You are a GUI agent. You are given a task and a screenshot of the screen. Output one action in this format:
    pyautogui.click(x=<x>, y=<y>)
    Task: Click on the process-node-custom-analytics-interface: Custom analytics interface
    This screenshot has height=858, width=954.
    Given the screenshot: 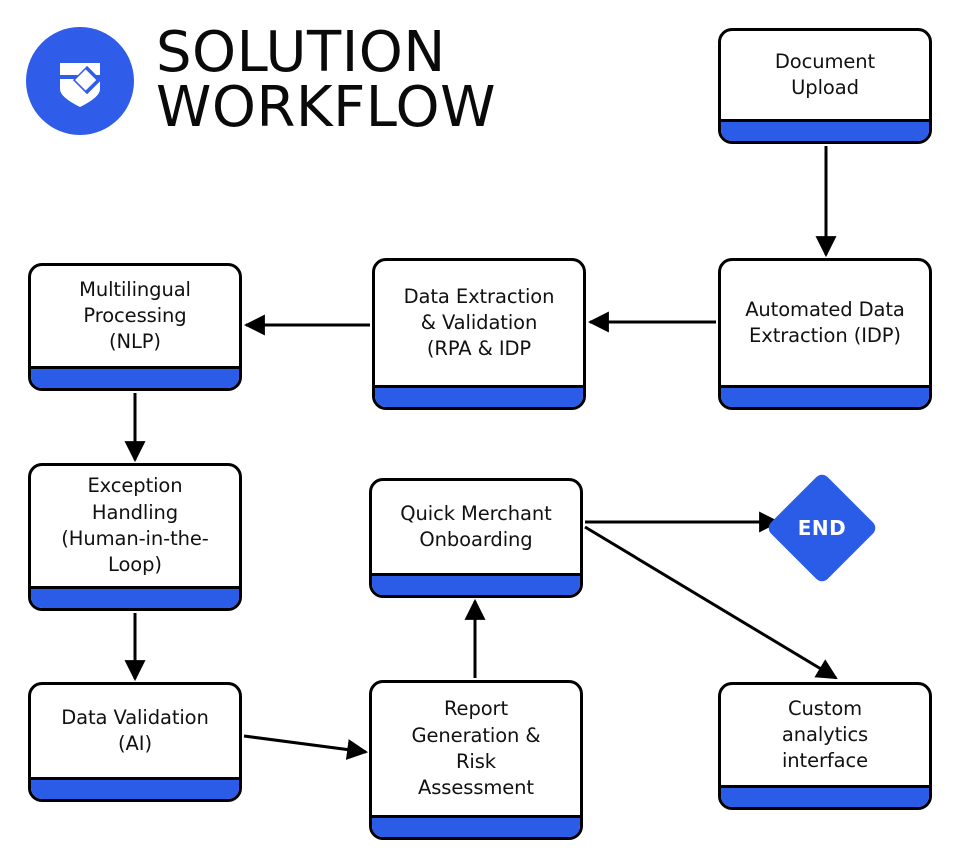 What is the action you would take?
    pyautogui.click(x=825, y=746)
    